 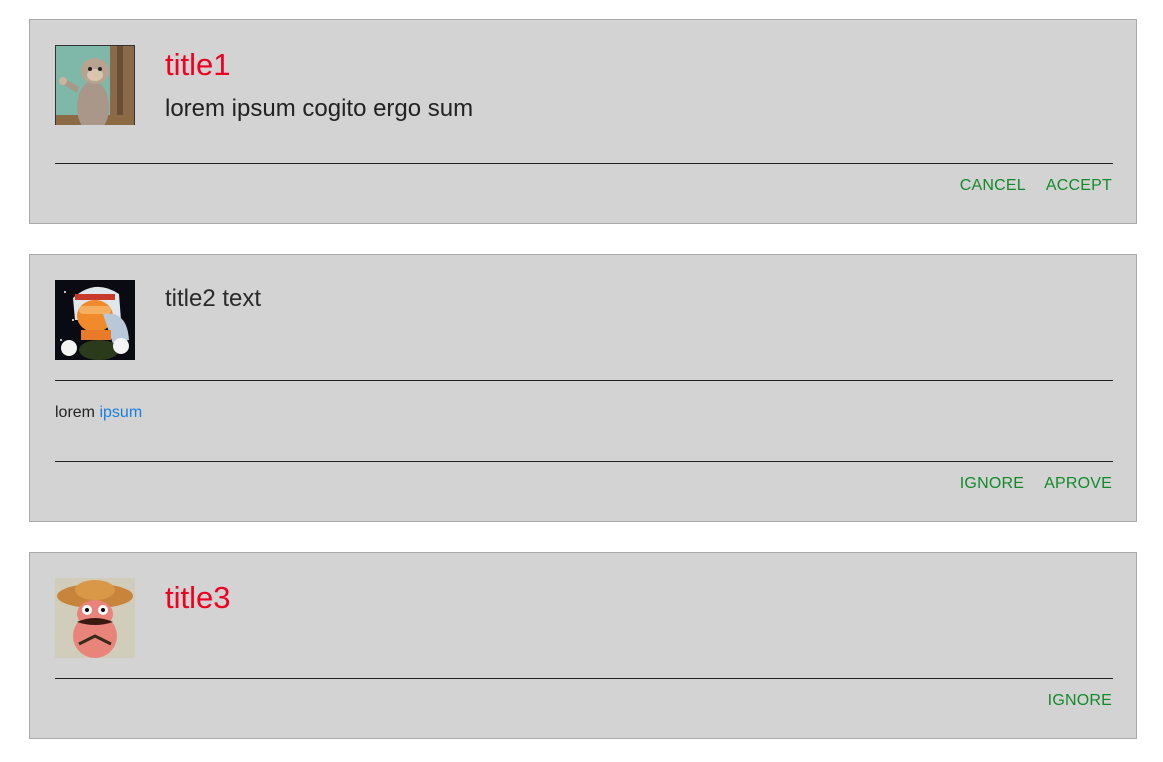 I want to click on monkey-avatar-icon, so click(x=95, y=85).